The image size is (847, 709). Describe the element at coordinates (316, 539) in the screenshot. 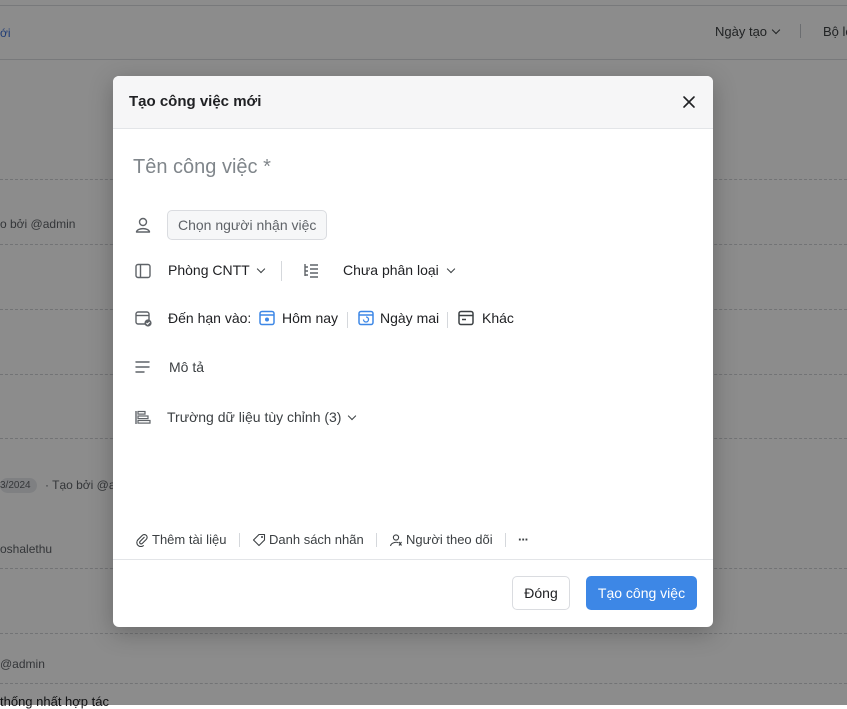

I see `tag-list-label: Danh sách nhãn` at that location.